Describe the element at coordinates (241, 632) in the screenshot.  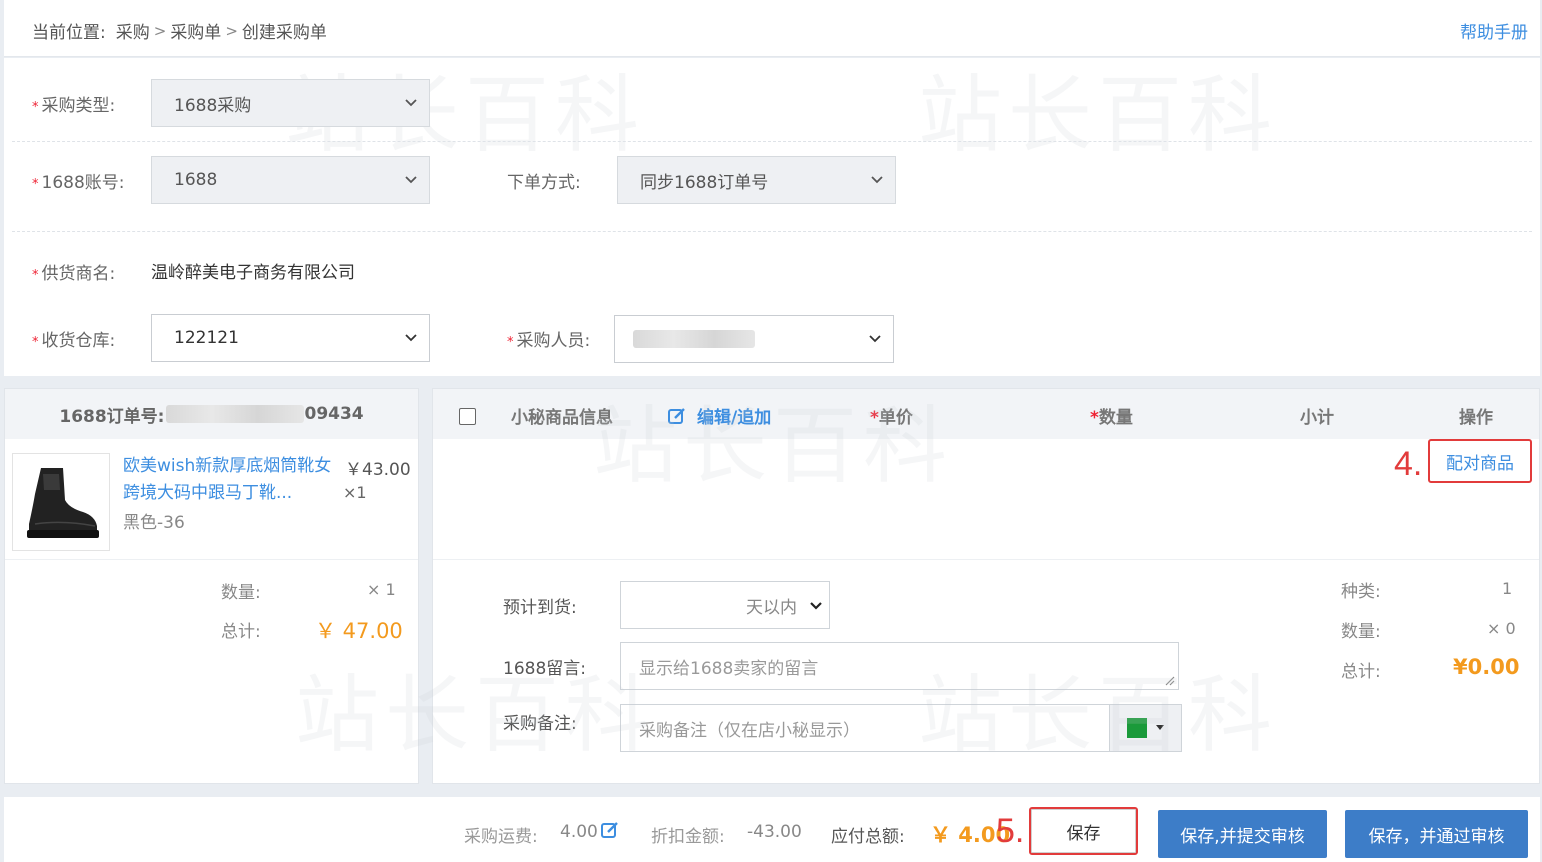
I see `order-total-label: 总计:` at that location.